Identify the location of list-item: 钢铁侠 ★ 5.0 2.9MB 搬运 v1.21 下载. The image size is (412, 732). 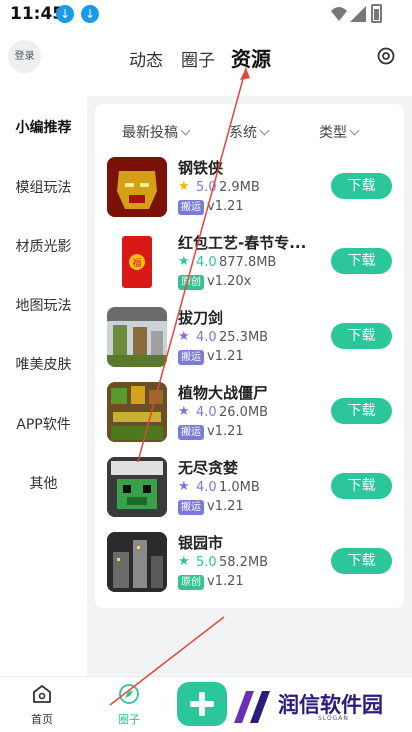
(253, 190).